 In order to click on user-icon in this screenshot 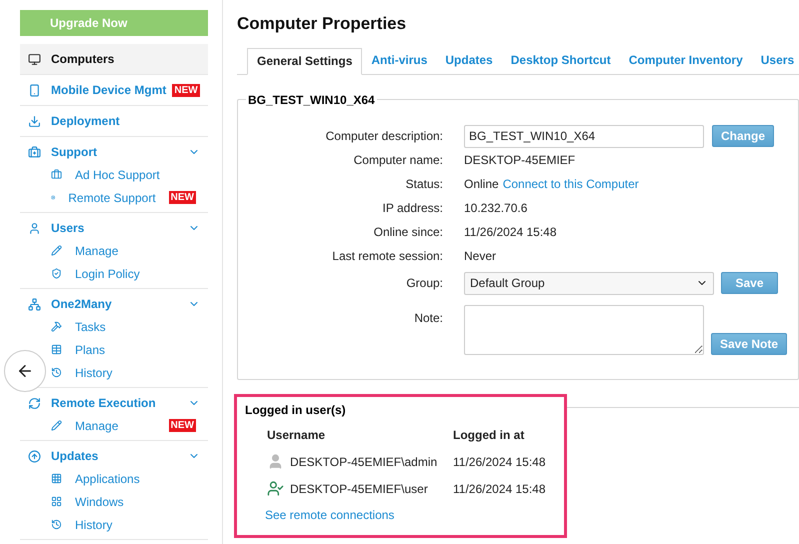, I will do `click(34, 228)`.